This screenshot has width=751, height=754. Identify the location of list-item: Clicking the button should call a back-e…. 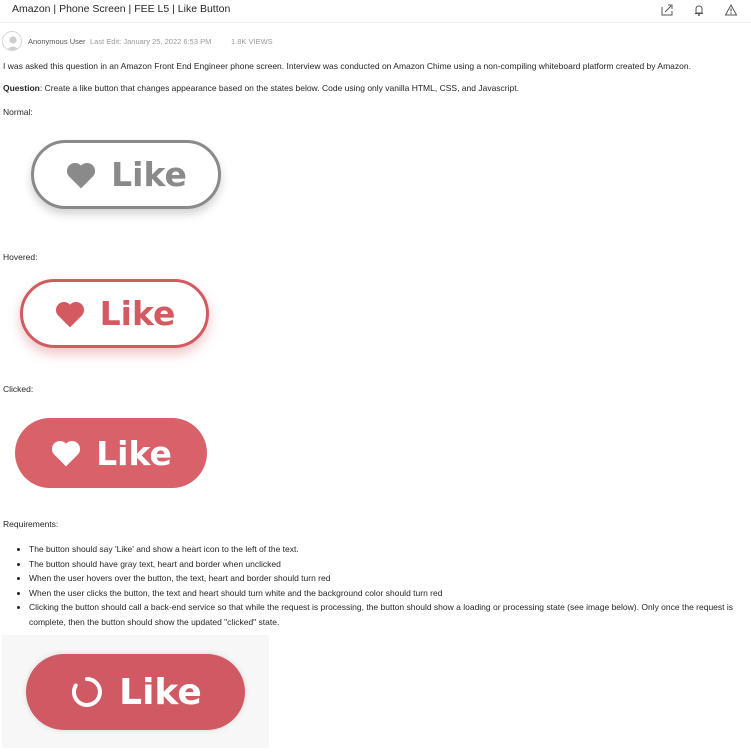
(390, 614).